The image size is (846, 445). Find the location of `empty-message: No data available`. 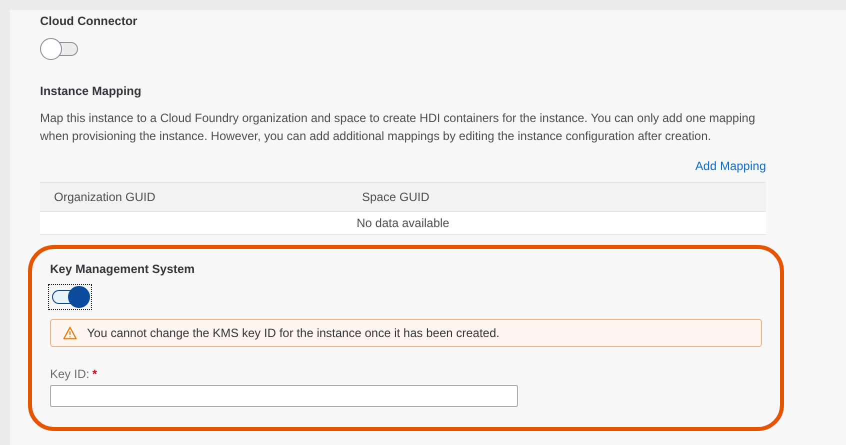

empty-message: No data available is located at coordinates (403, 223).